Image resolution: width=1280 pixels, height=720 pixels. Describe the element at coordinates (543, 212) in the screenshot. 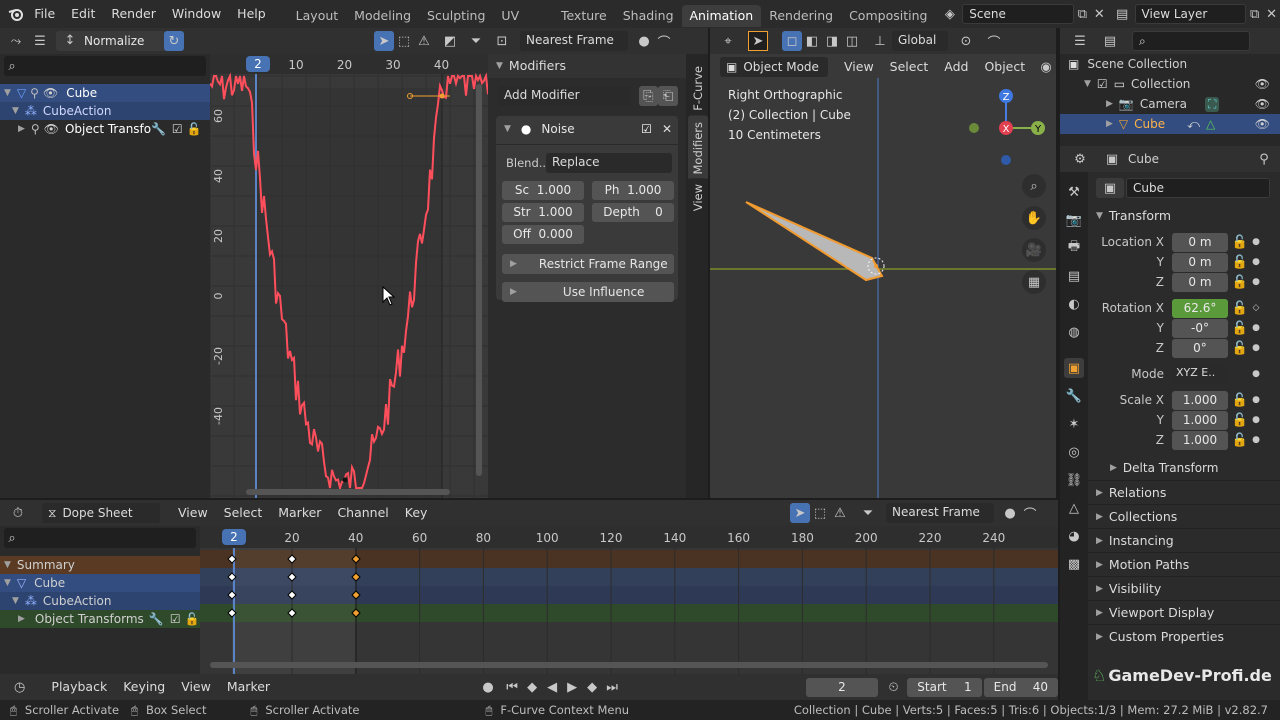

I see `noise-strength-field: Str 1.000` at that location.